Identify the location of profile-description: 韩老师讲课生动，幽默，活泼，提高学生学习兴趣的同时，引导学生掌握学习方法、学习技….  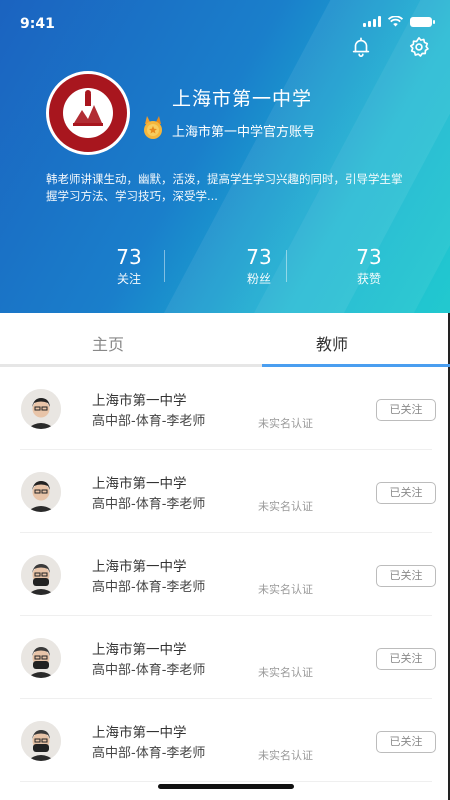
(224, 187).